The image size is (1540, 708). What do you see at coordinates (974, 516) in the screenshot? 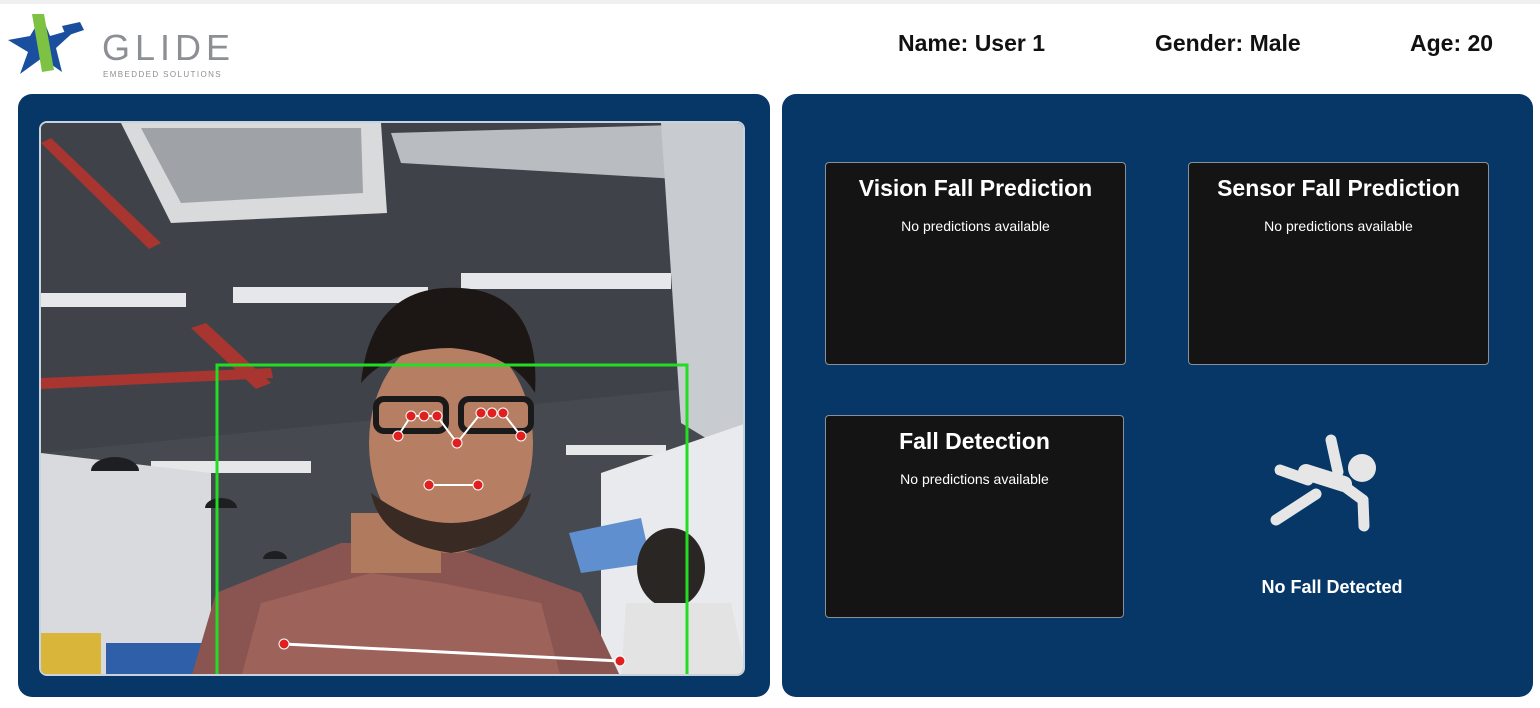
I see `fall-detection-card: Fall Detection No predictions available` at bounding box center [974, 516].